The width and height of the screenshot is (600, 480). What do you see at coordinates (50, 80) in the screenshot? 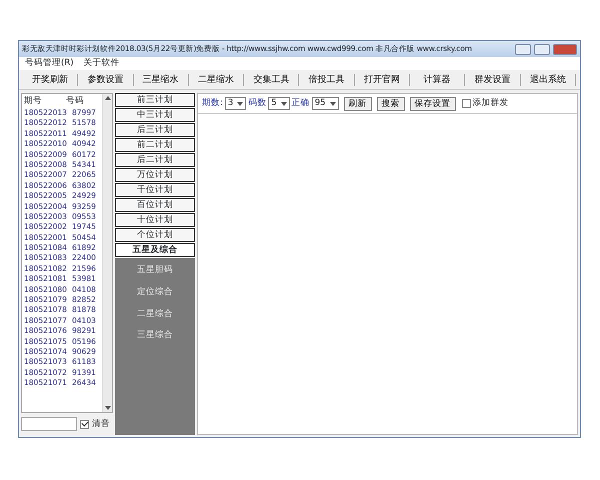
I see `toolbar-button: 开奖刷新` at bounding box center [50, 80].